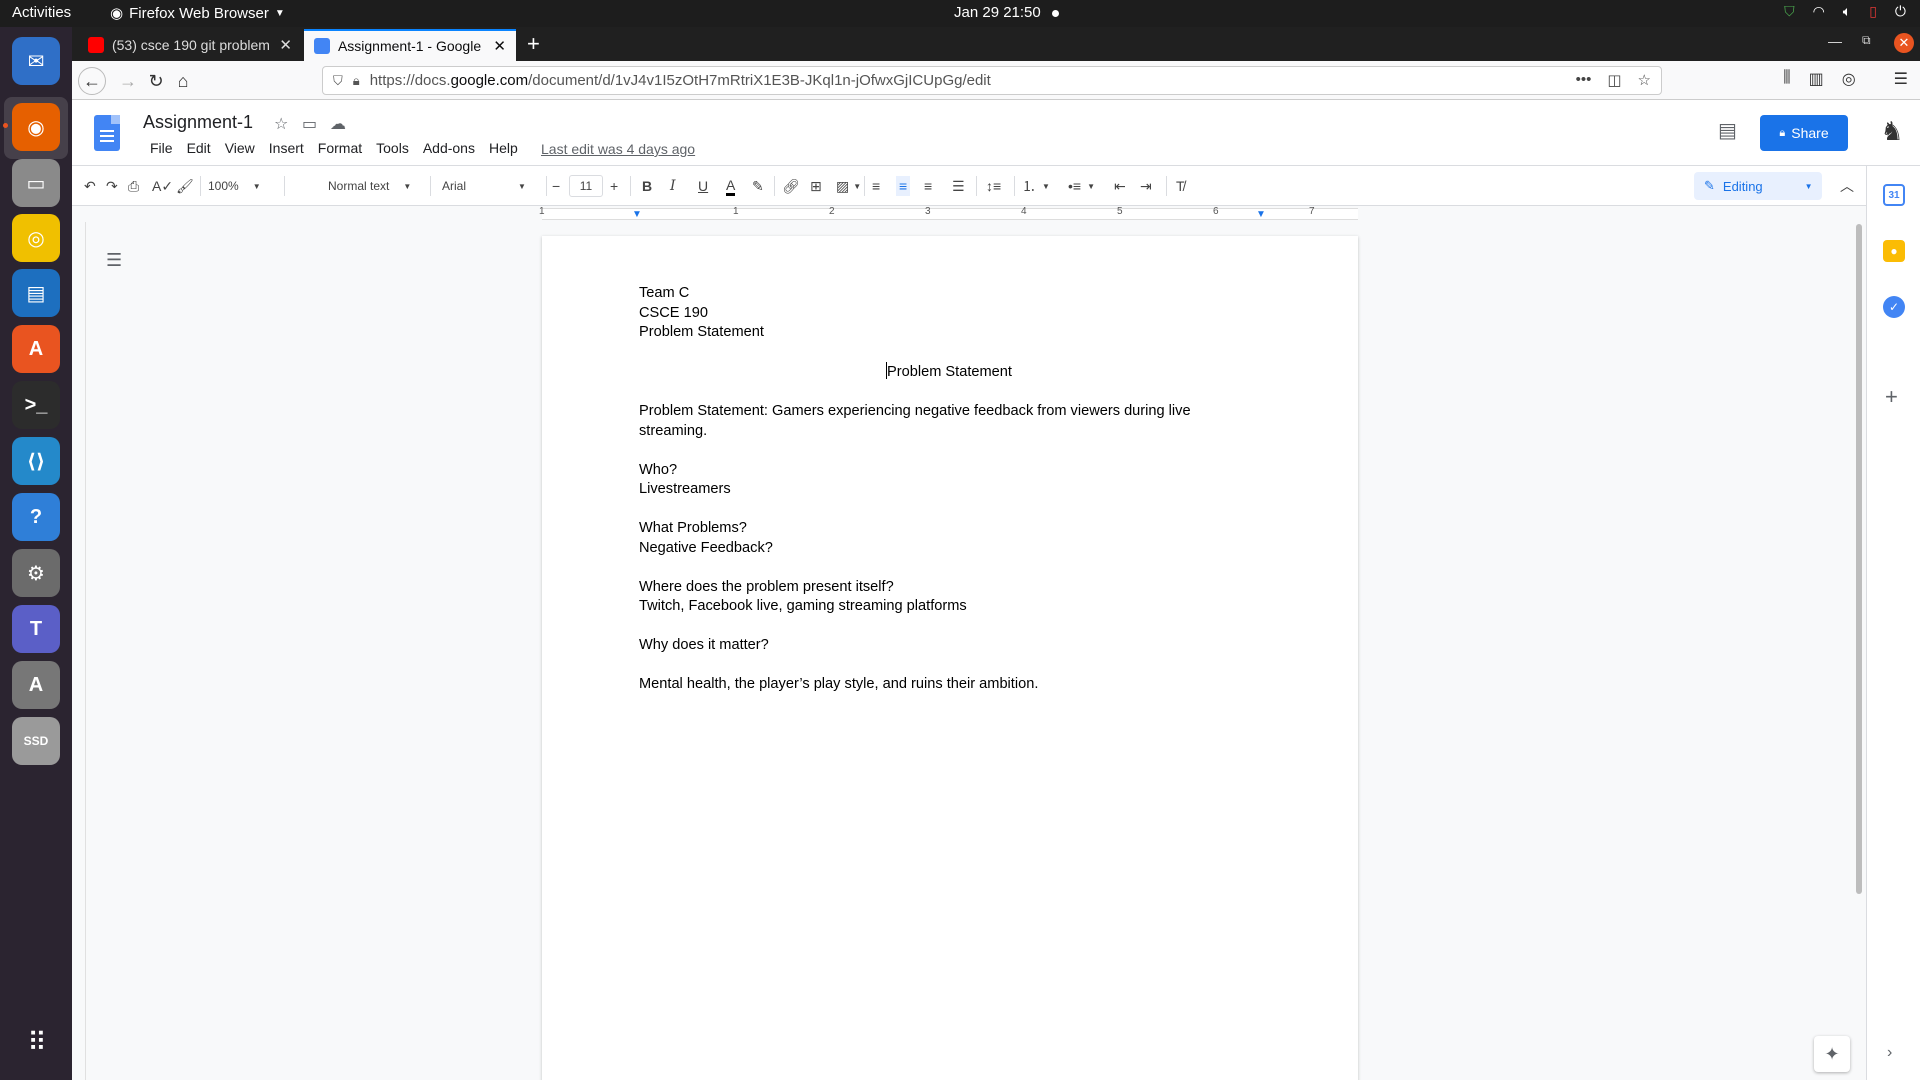 Image resolution: width=1920 pixels, height=1080 pixels. Describe the element at coordinates (949, 471) in the screenshot. I see `paragraph-who-question: Who?` at that location.